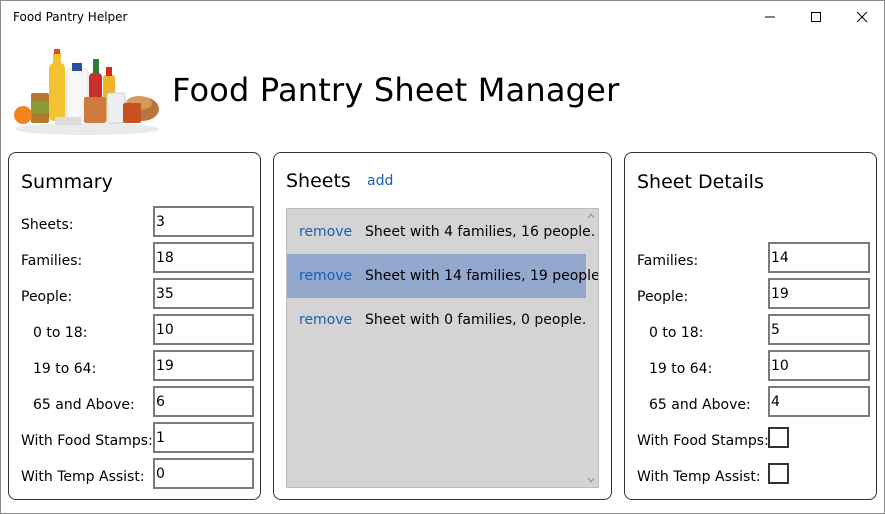  I want to click on summary-age-65-above-label: 65 and Above:, so click(84, 405).